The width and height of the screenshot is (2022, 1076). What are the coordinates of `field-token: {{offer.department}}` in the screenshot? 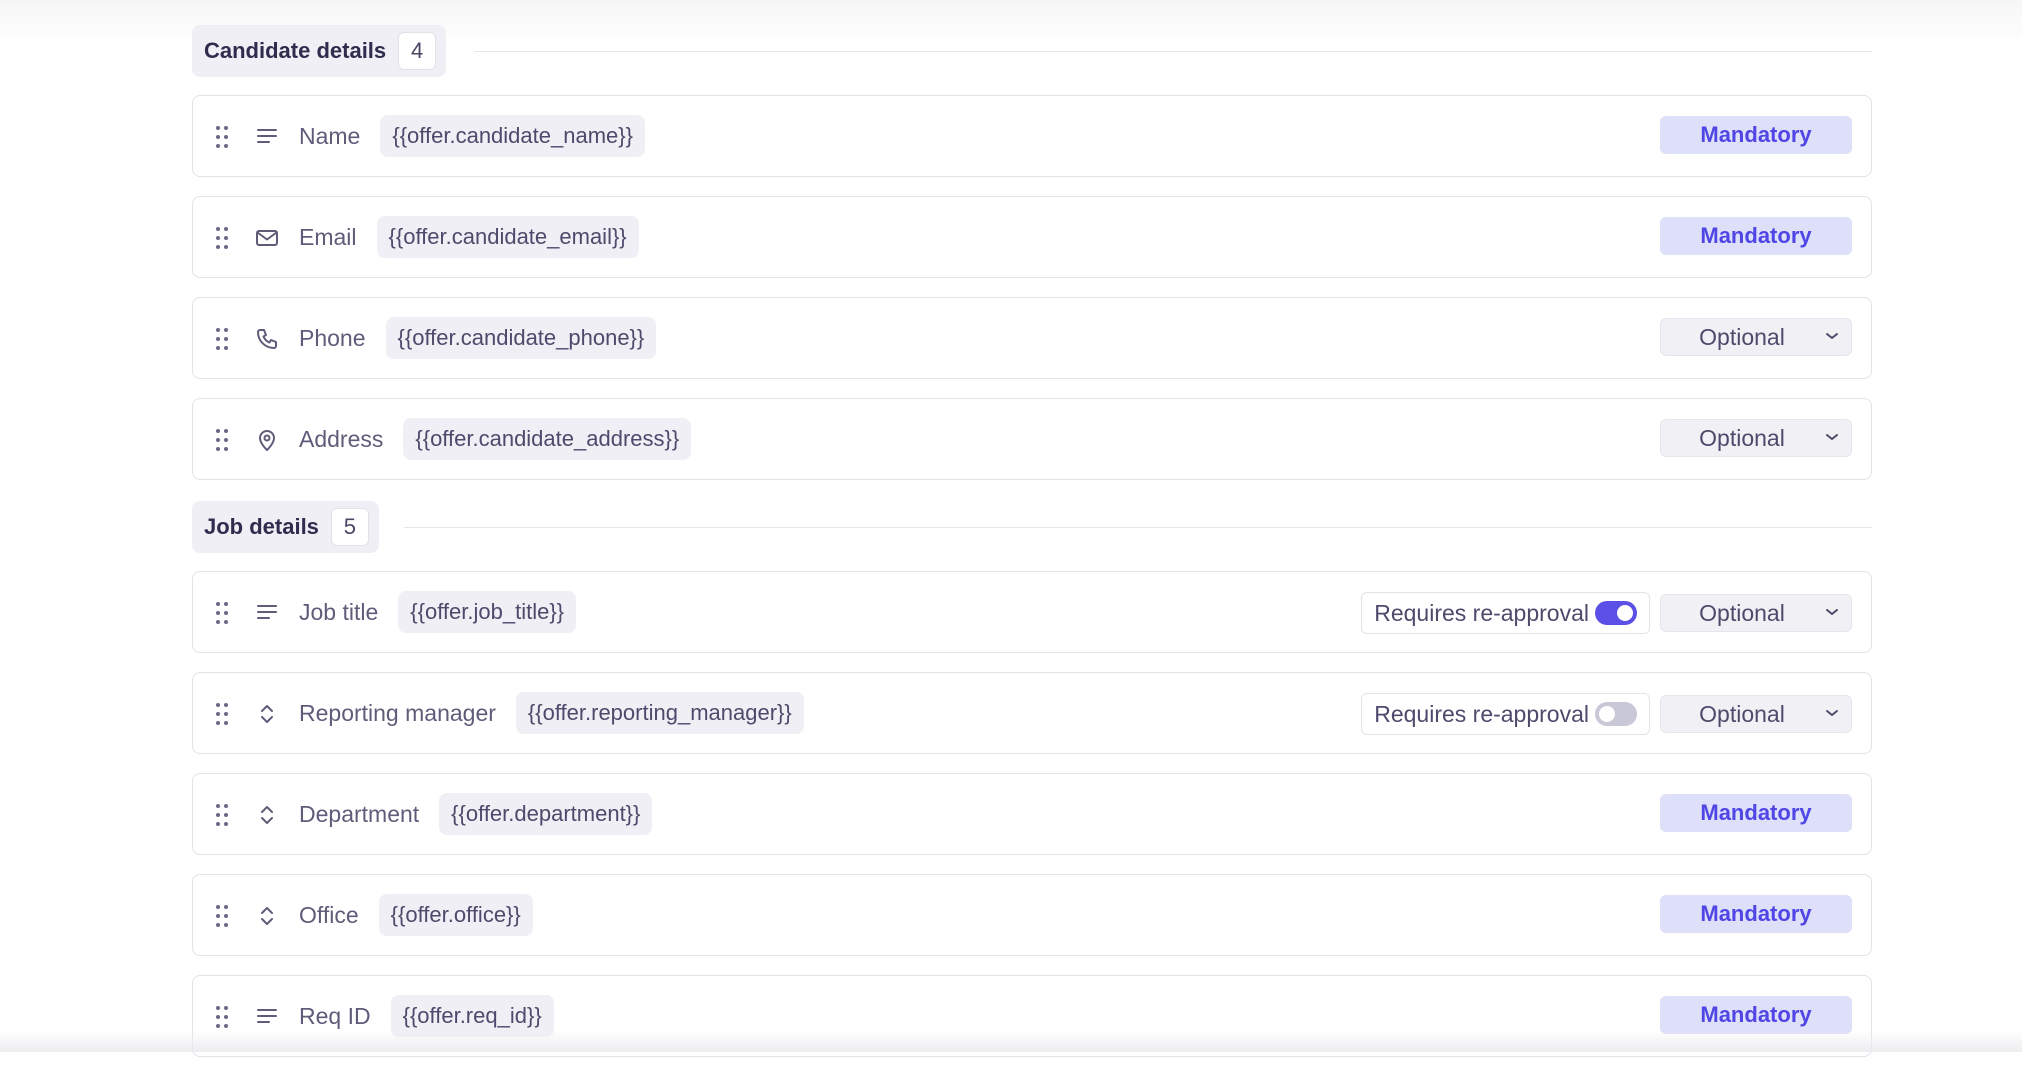 It's located at (546, 814).